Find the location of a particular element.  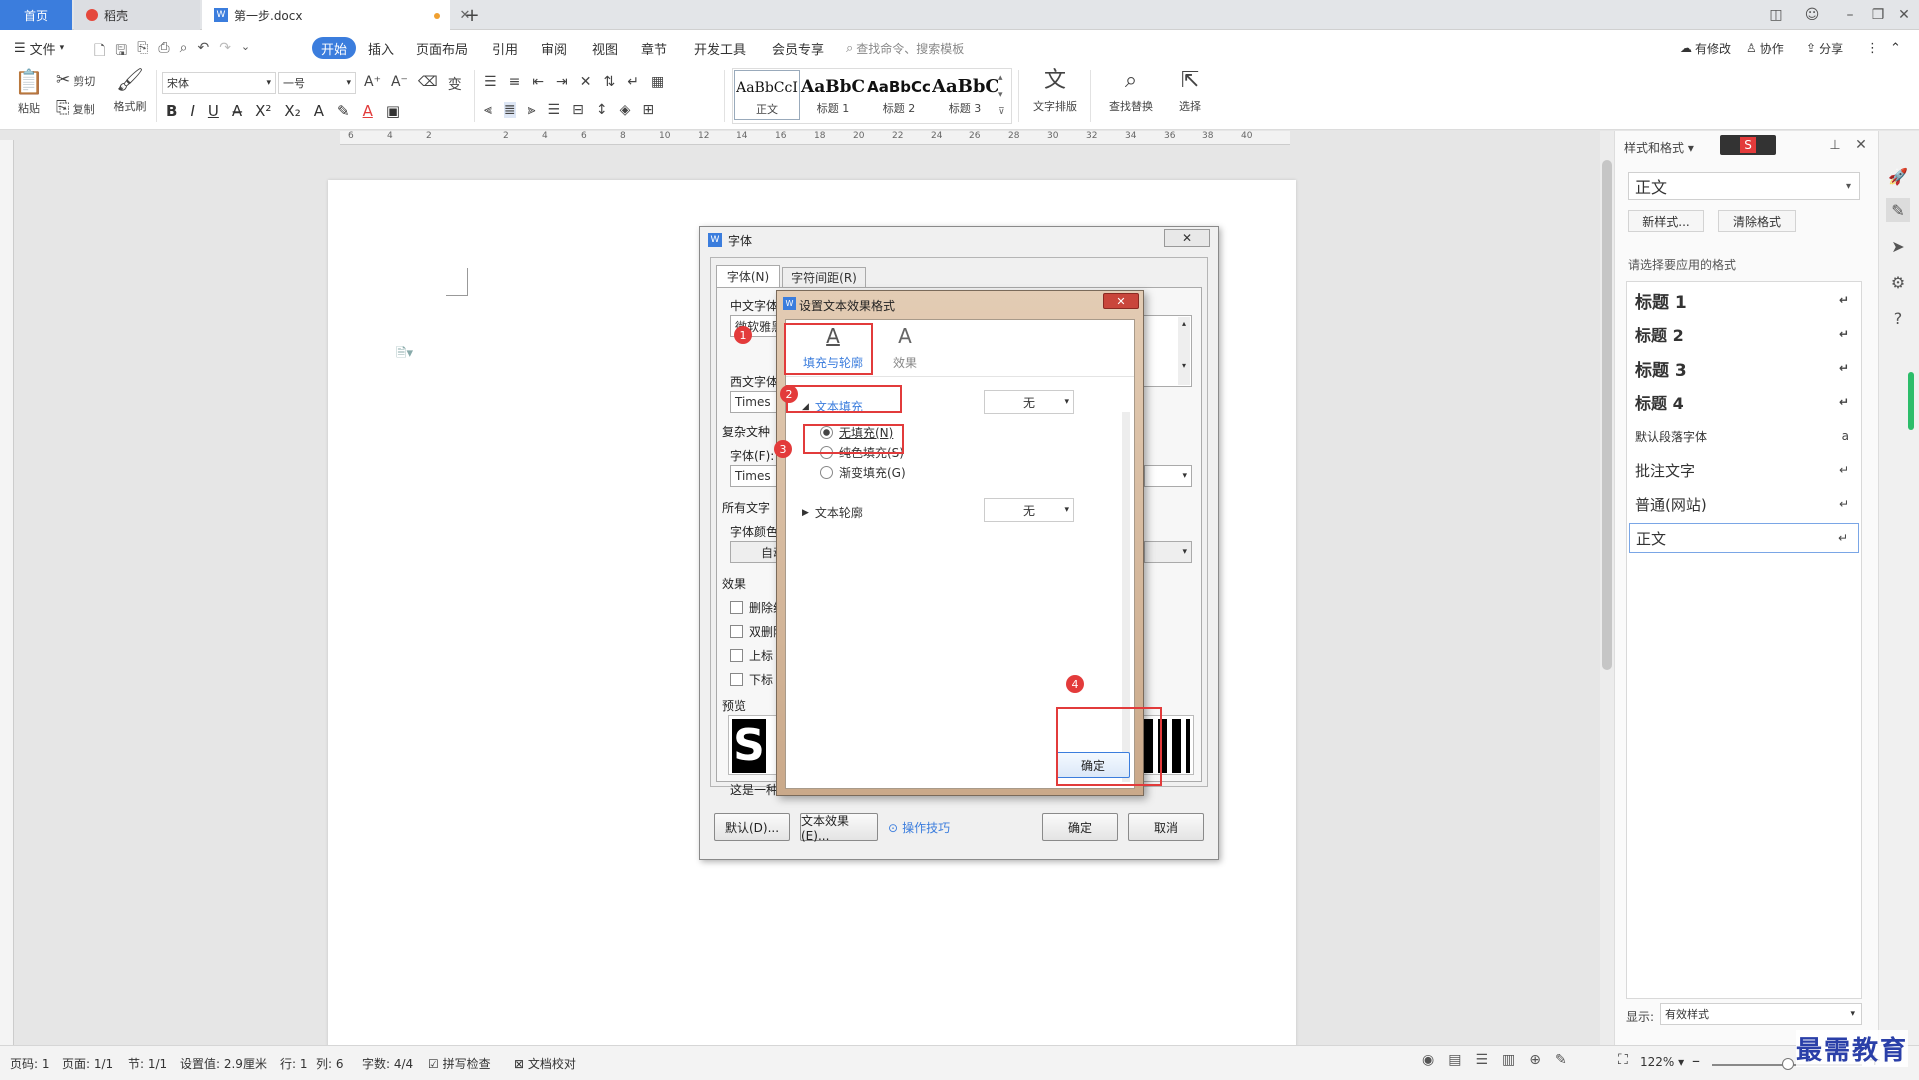

strikethrough-icon: A̶ is located at coordinates (237, 111).